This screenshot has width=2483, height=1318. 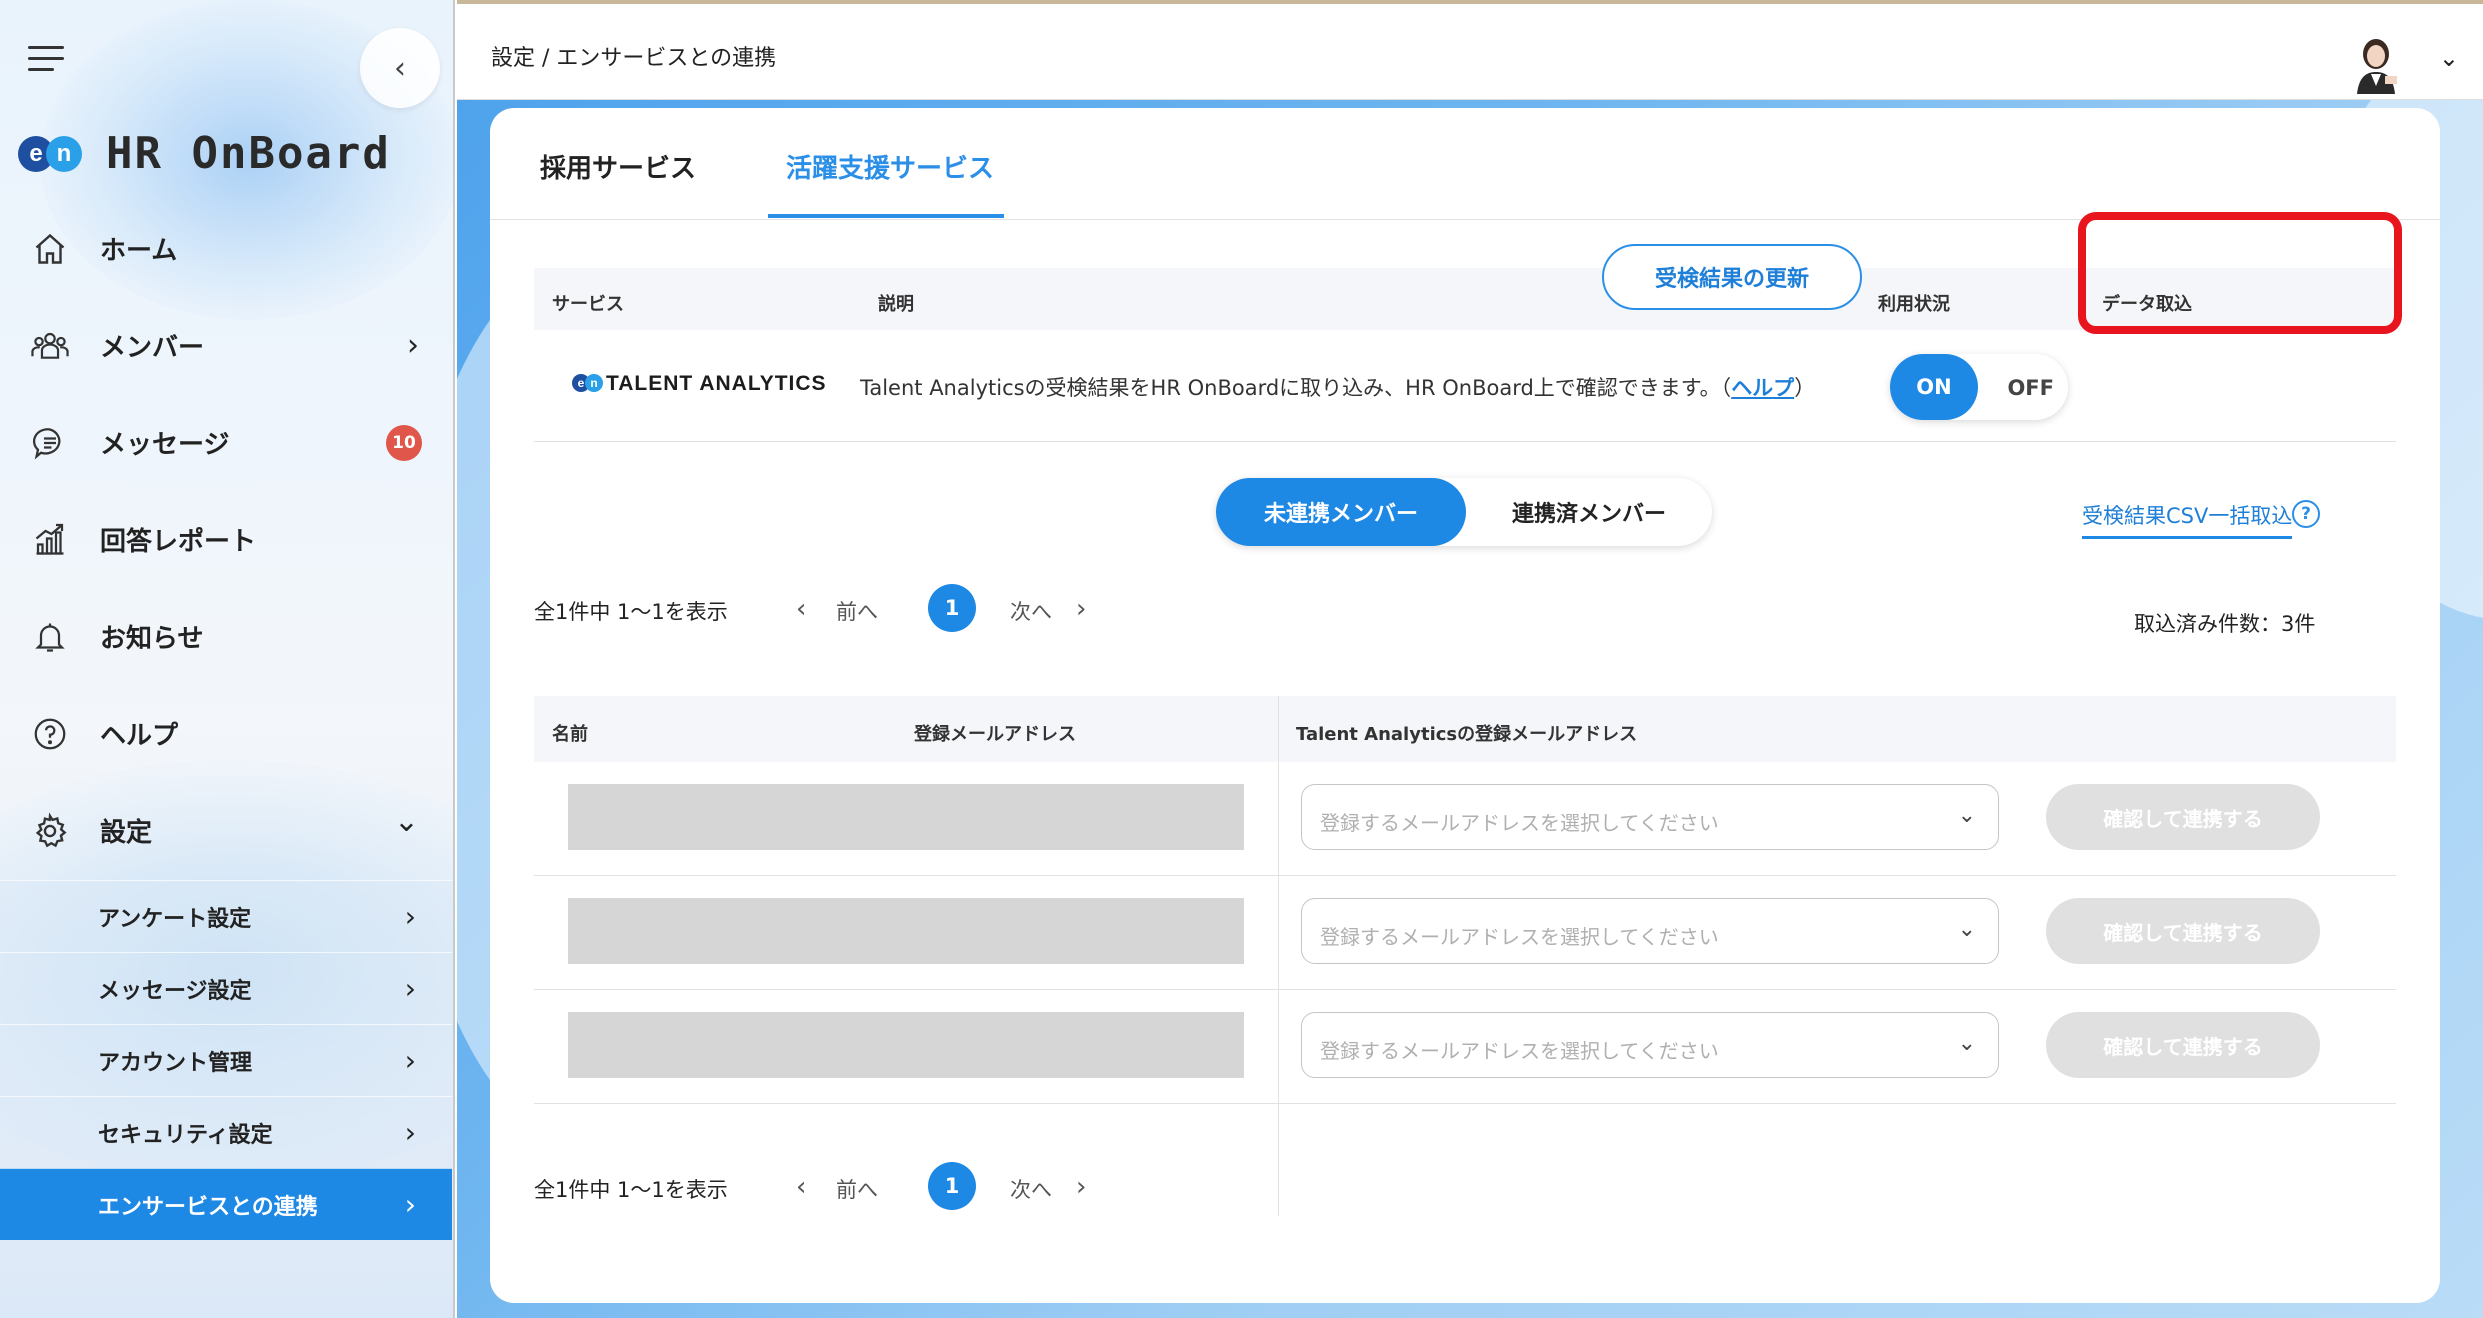 I want to click on message-icon, so click(x=50, y=443).